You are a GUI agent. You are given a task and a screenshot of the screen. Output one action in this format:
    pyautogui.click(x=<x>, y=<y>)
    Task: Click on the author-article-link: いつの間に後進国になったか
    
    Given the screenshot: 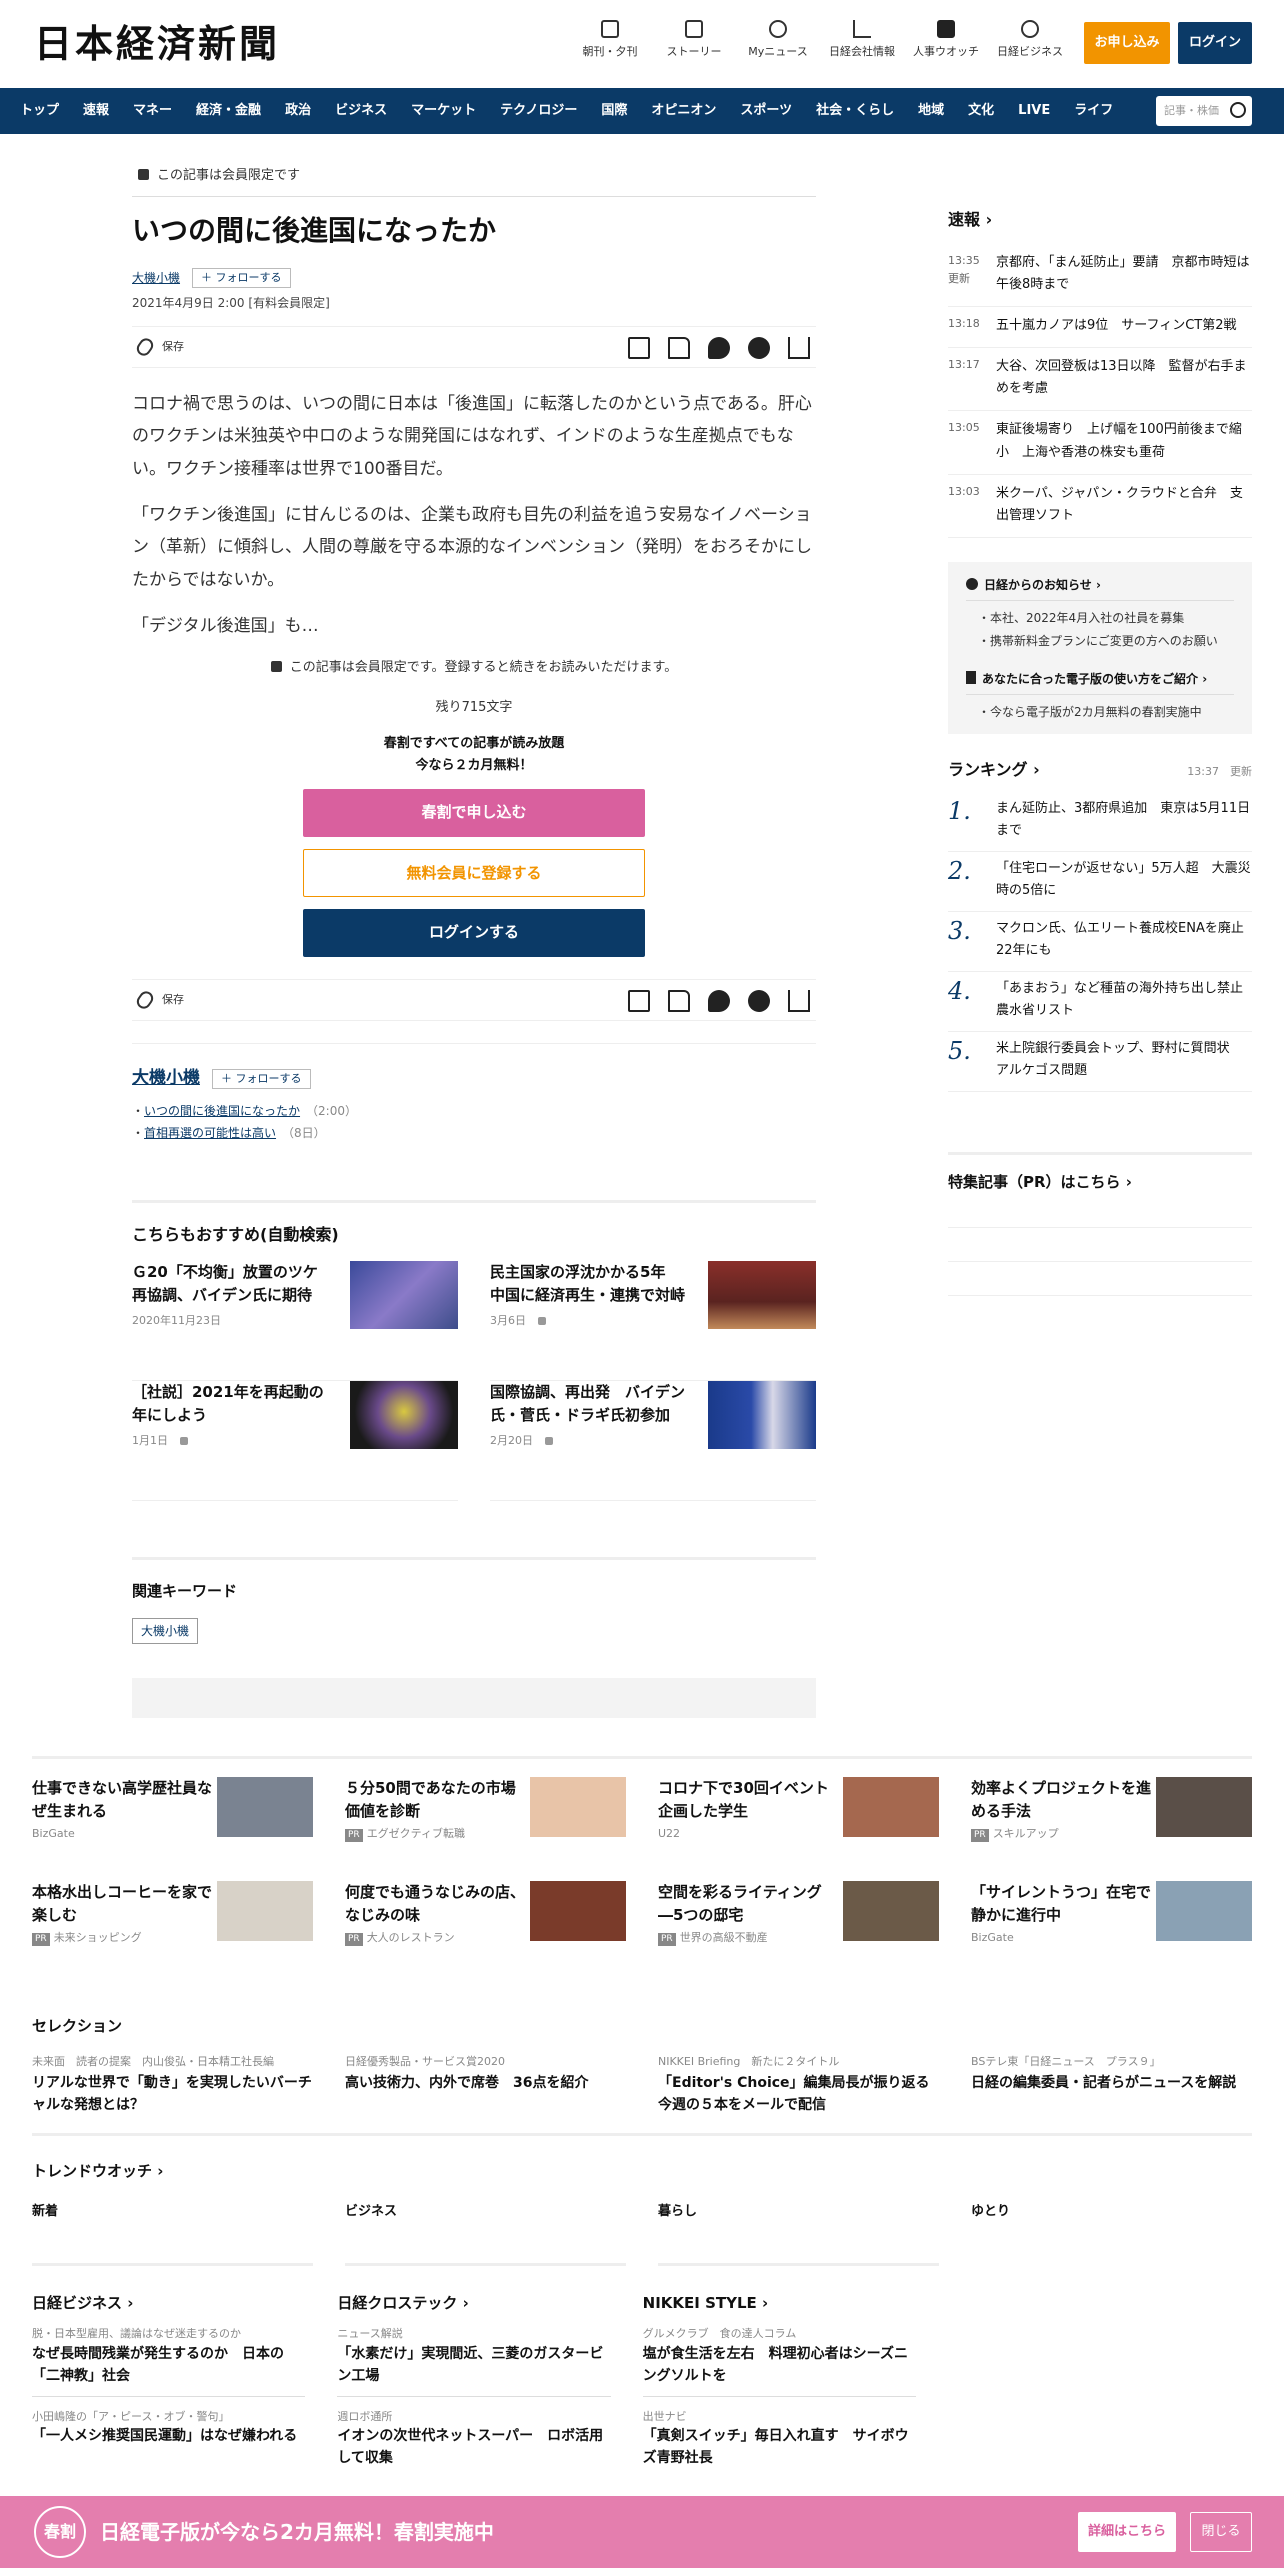 What is the action you would take?
    pyautogui.click(x=222, y=1111)
    